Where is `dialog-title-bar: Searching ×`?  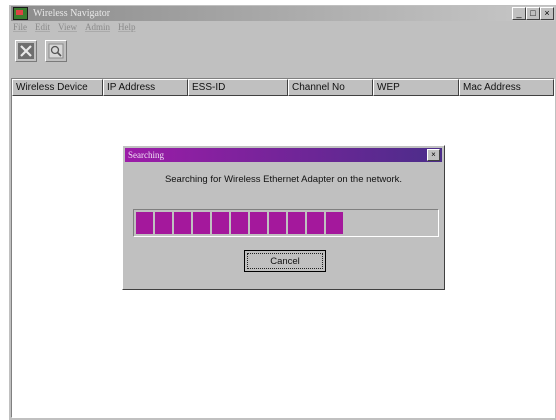
dialog-title-bar: Searching × is located at coordinates (283, 155).